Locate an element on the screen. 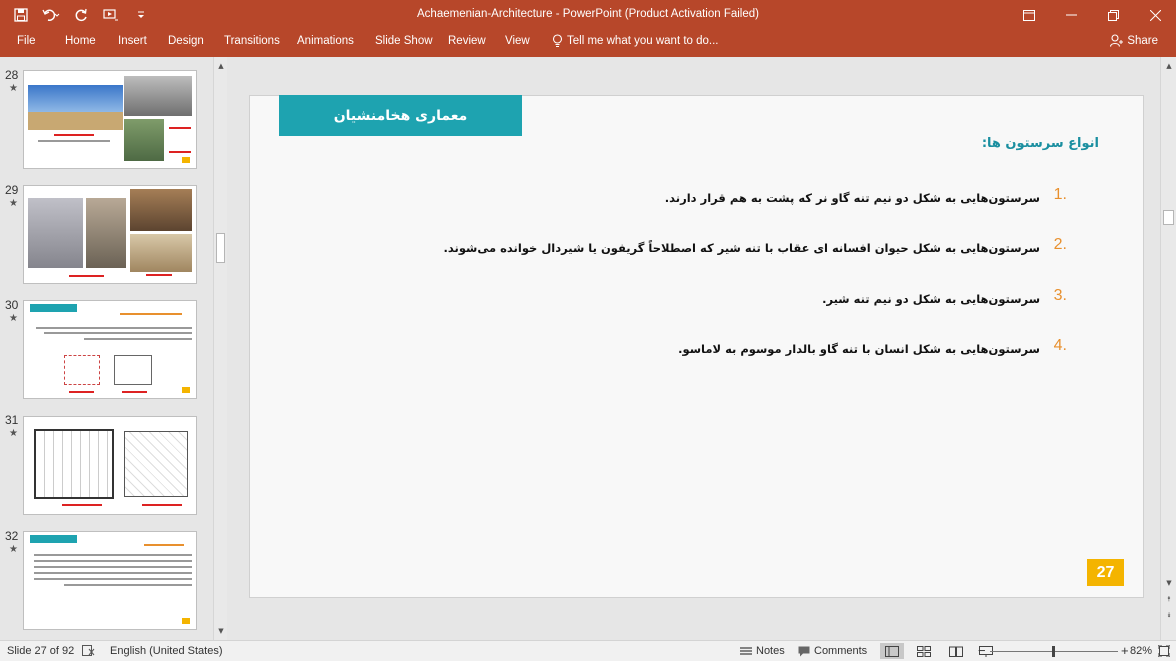 This screenshot has width=1176, height=661. zoom-slider-thumb is located at coordinates (1053, 651).